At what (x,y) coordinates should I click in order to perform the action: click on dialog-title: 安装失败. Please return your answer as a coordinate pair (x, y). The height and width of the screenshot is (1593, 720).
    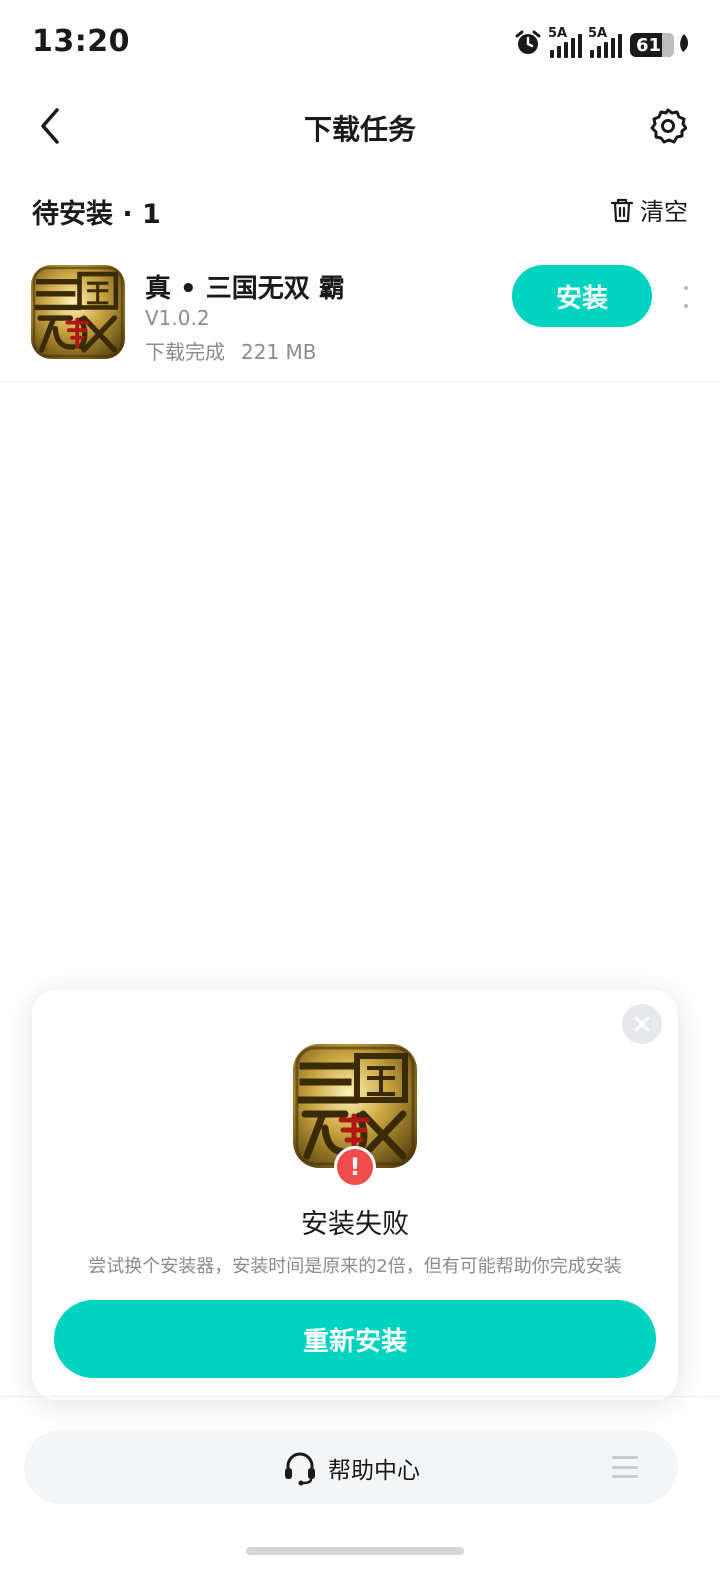
    Looking at the image, I should click on (355, 1224).